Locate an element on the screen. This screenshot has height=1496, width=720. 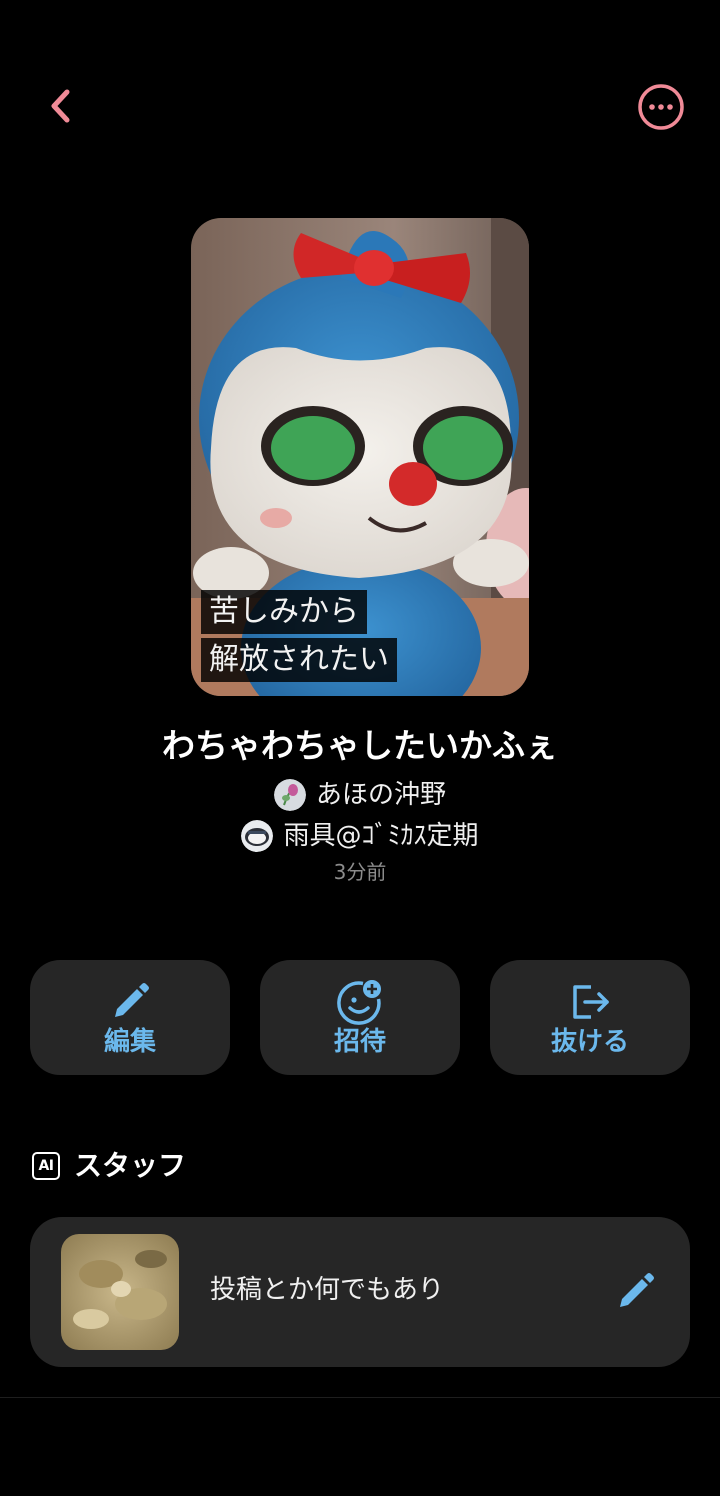
more-options-button is located at coordinates (661, 107).